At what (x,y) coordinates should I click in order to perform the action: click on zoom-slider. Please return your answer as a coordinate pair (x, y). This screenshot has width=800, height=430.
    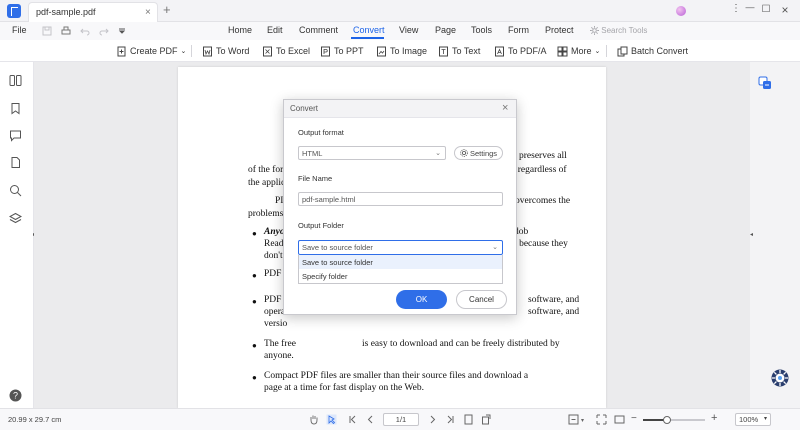
    Looking at the image, I should click on (674, 420).